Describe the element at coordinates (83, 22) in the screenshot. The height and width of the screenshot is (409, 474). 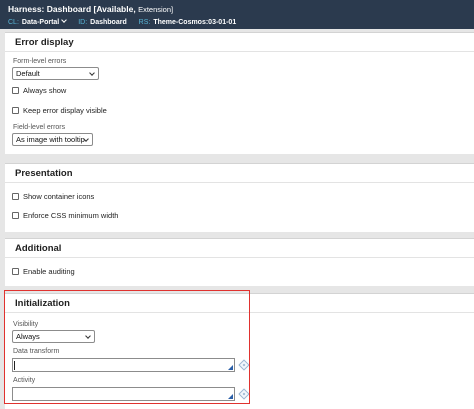
I see `id-key: ID:` at that location.